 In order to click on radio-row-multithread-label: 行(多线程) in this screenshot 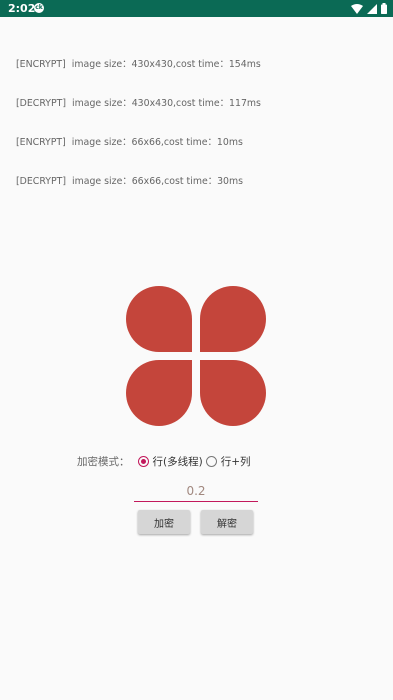, I will do `click(177, 461)`.